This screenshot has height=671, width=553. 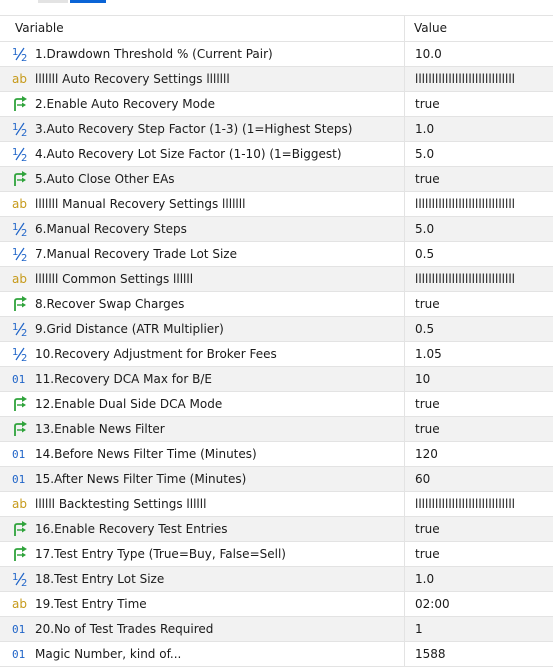 I want to click on value-text: 1588, so click(x=430, y=654).